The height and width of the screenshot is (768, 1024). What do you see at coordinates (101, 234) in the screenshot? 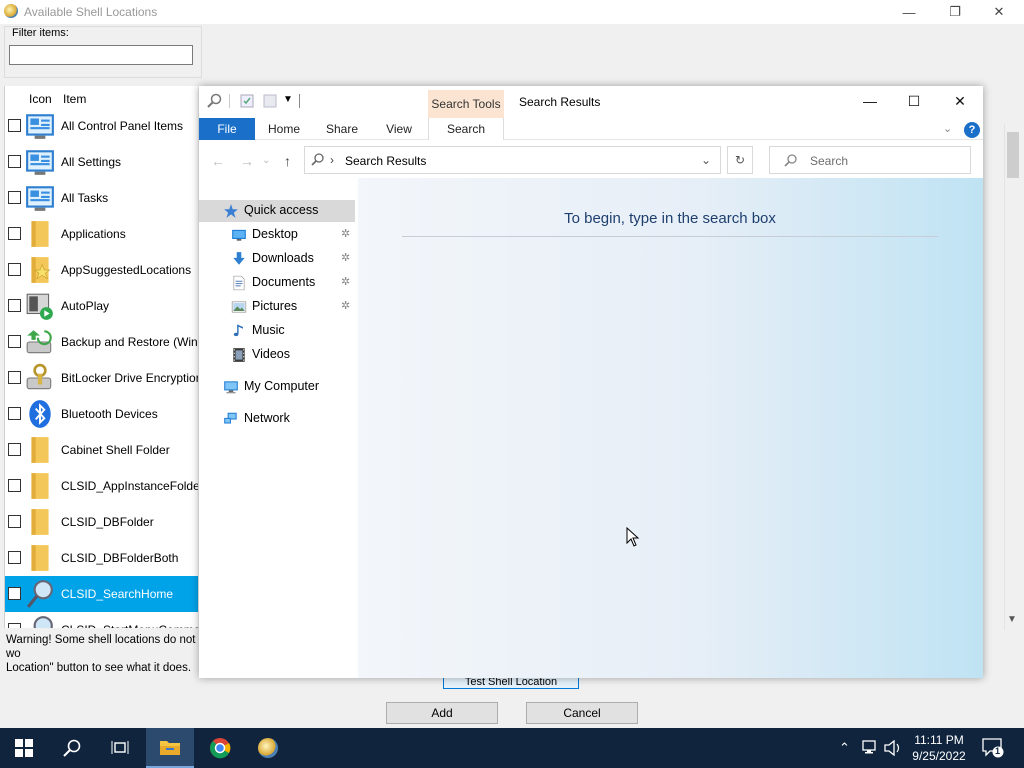
I see `list-item: Applications` at bounding box center [101, 234].